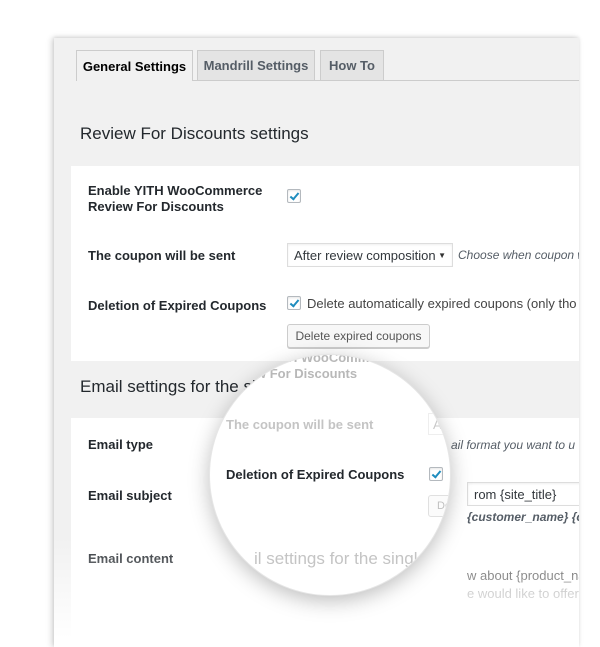 This screenshot has height=647, width=600. Describe the element at coordinates (256, 65) in the screenshot. I see `tab-mandrill-settings: Mandrill Settings` at that location.